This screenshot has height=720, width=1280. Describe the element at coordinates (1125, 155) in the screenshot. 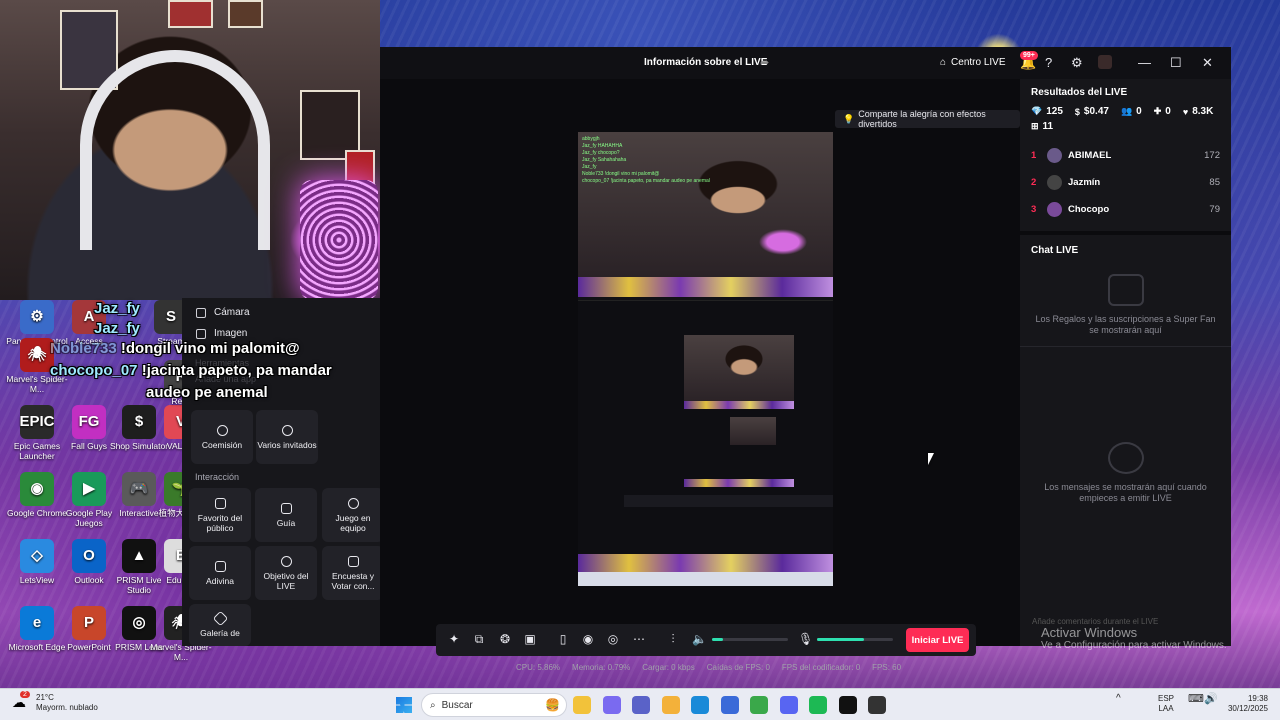

I see `ranking-row: 1 ABIMAEL 172` at that location.